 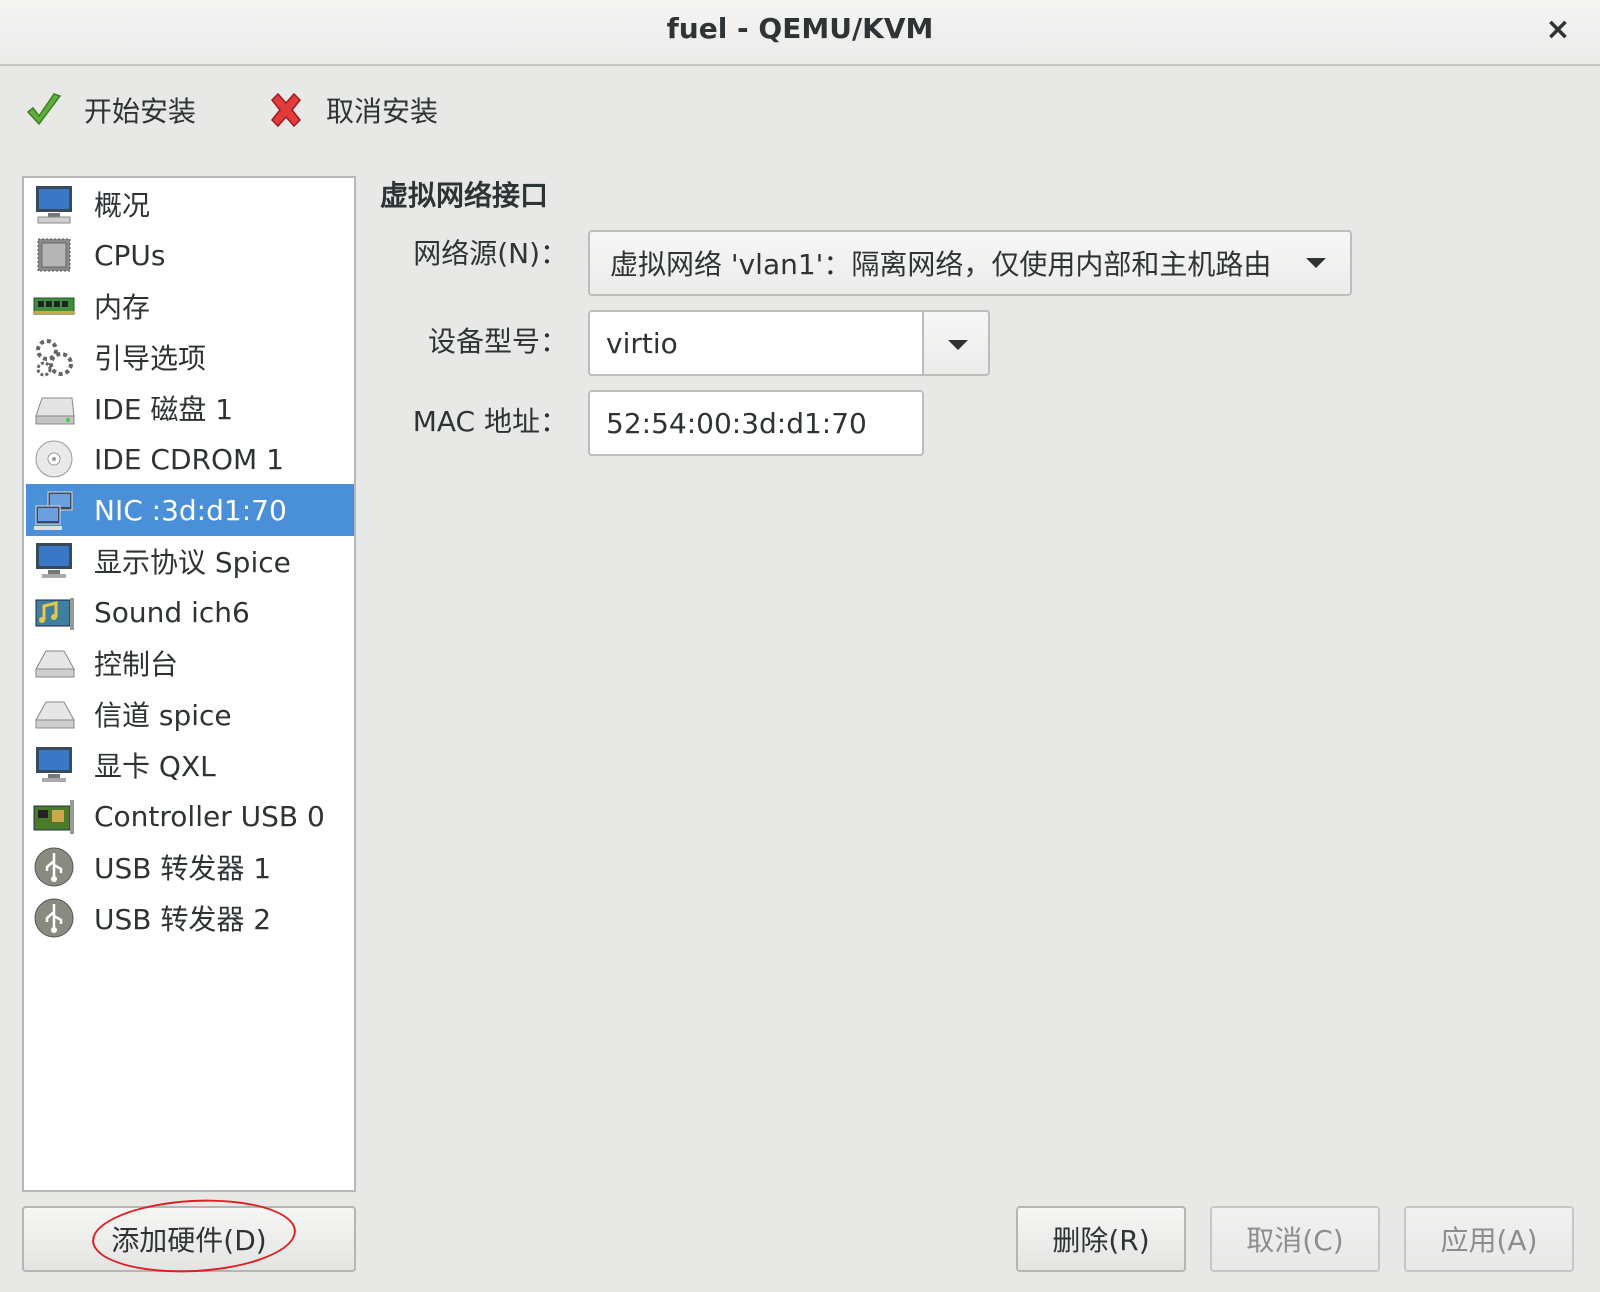 I want to click on sidebar-item-display-spice: 显示协议 Spice, so click(x=190, y=561).